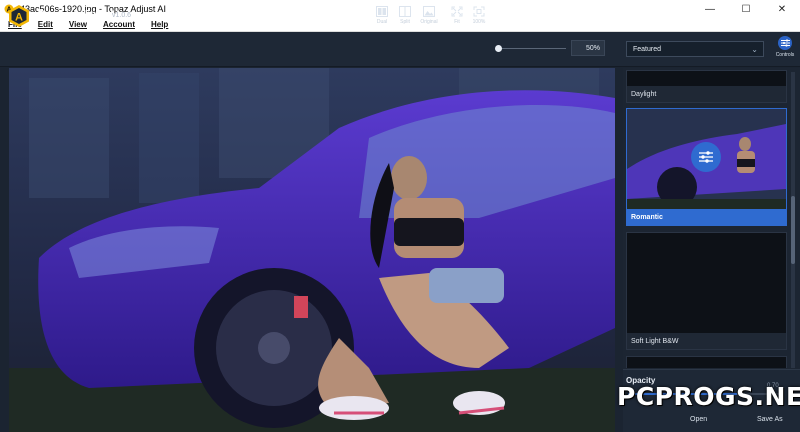 This screenshot has width=800, height=432. I want to click on save-as-label: Save As, so click(770, 419).